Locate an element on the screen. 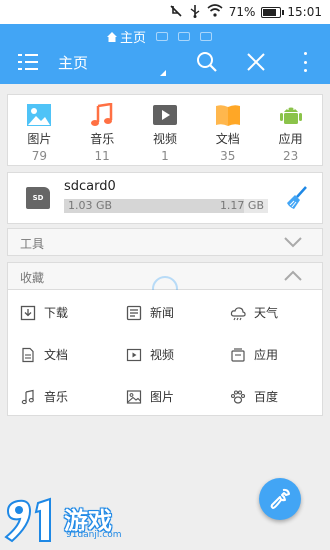 The width and height of the screenshot is (330, 550). favorite-item: 文档 is located at coordinates (44, 354).